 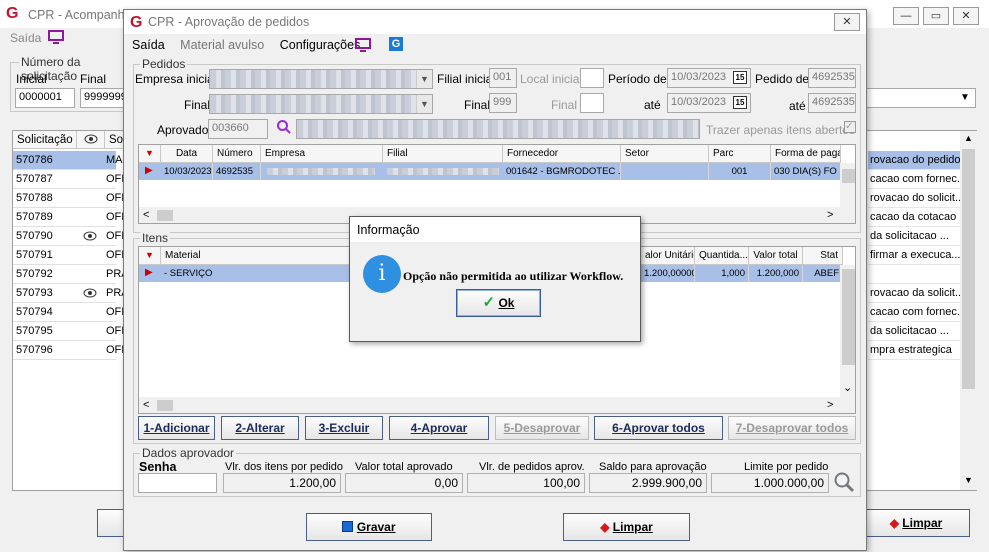 What do you see at coordinates (71, 274) in the screenshot?
I see `table-row: 570792 PRA` at bounding box center [71, 274].